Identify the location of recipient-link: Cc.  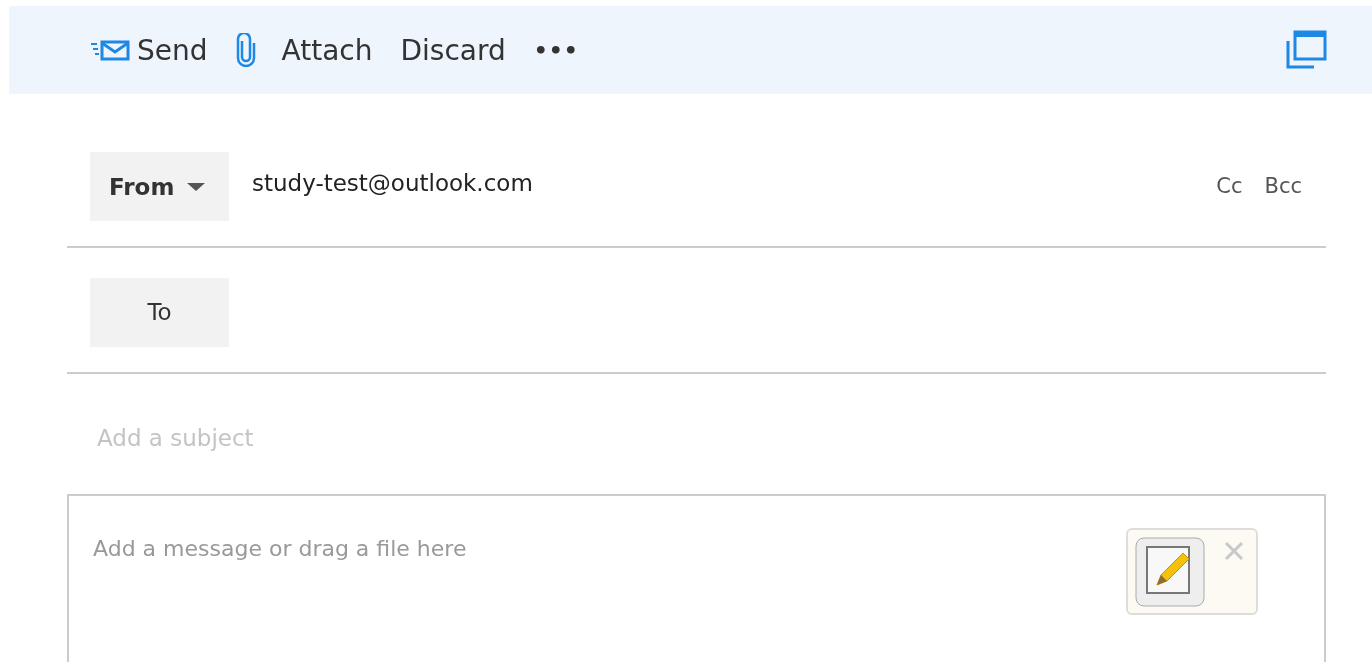
(1229, 186).